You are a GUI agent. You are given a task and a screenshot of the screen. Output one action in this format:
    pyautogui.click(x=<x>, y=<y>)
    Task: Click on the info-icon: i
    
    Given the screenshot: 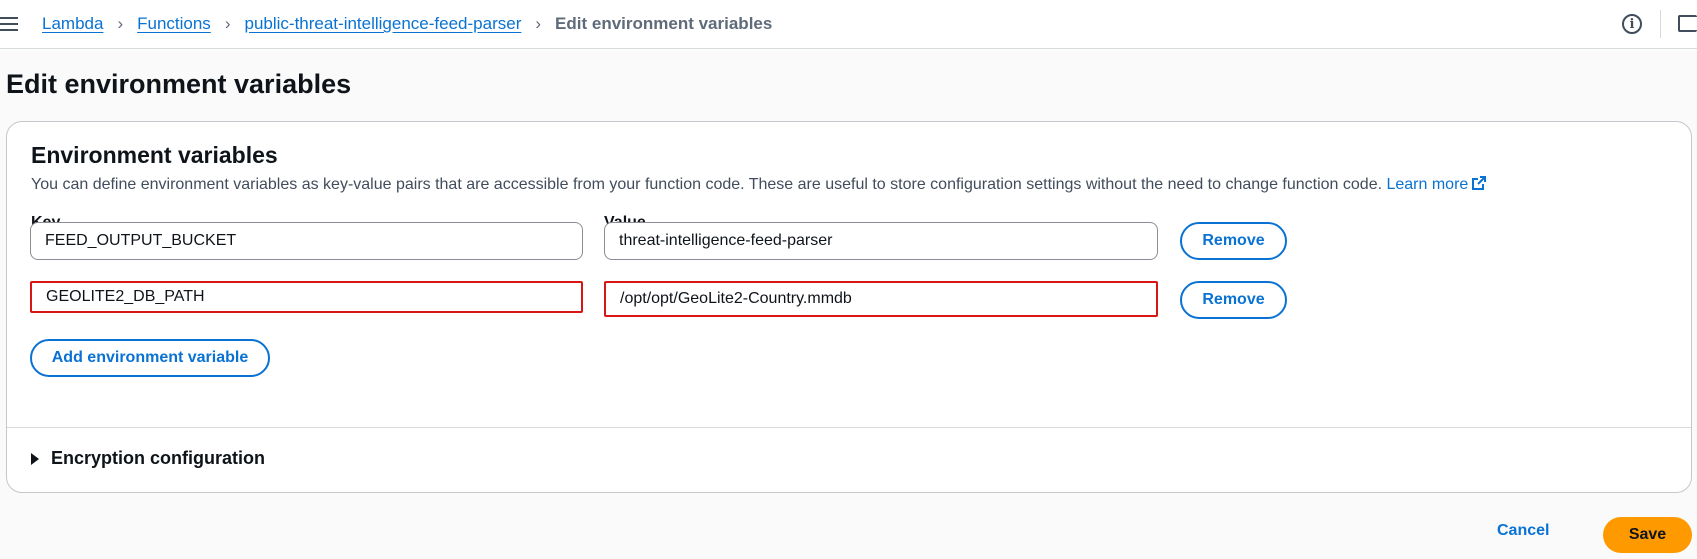 What is the action you would take?
    pyautogui.click(x=1632, y=24)
    